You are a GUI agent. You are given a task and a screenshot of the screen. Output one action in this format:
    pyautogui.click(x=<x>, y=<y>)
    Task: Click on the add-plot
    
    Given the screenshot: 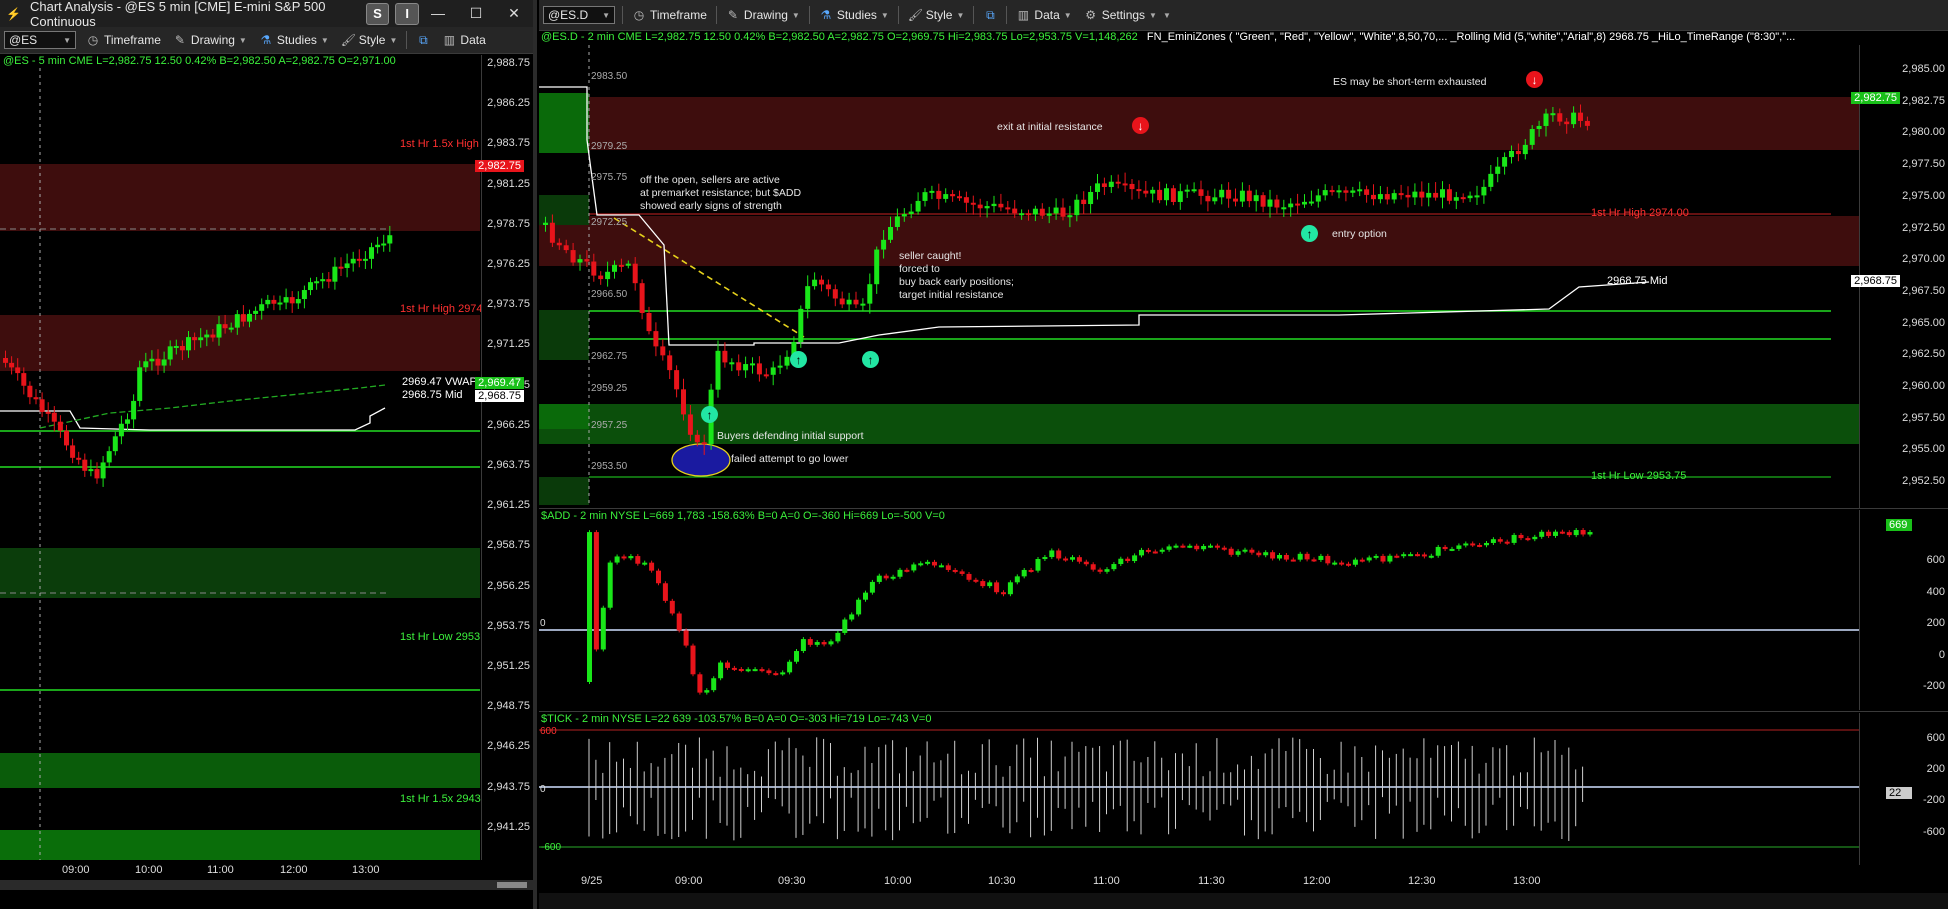 What is the action you would take?
    pyautogui.click(x=1199, y=617)
    